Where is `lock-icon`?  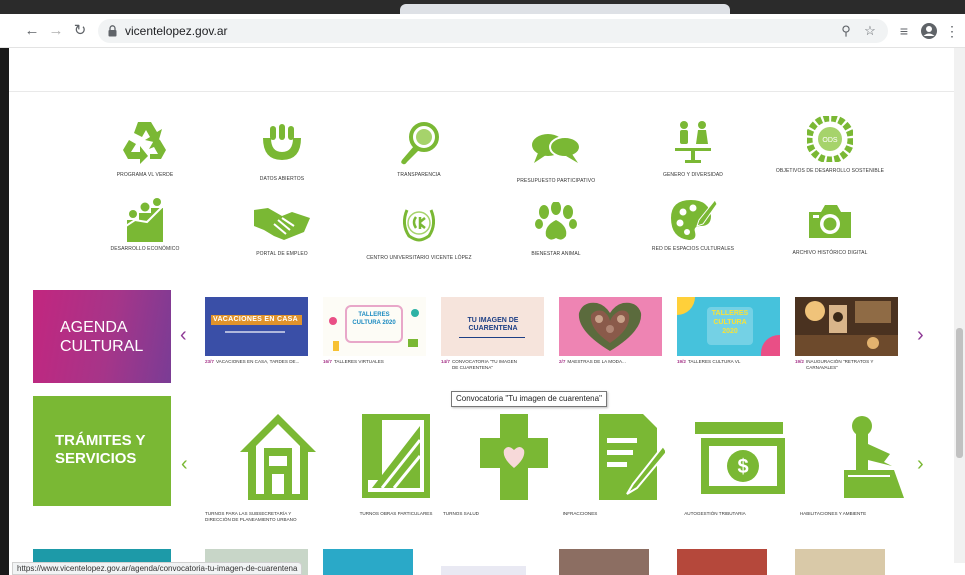 lock-icon is located at coordinates (112, 31).